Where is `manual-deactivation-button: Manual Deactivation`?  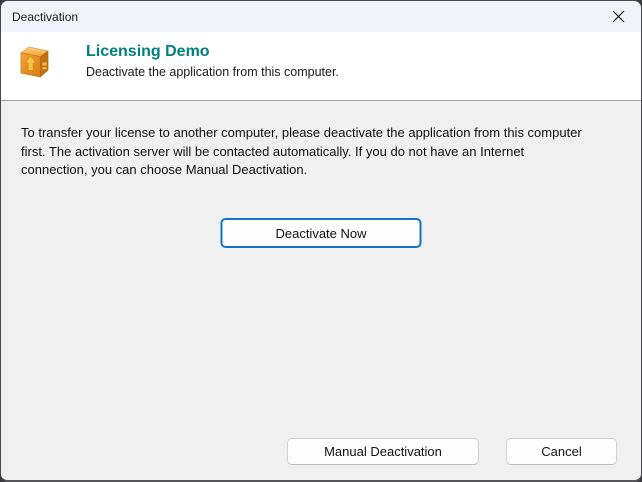
manual-deactivation-button: Manual Deactivation is located at coordinates (383, 451).